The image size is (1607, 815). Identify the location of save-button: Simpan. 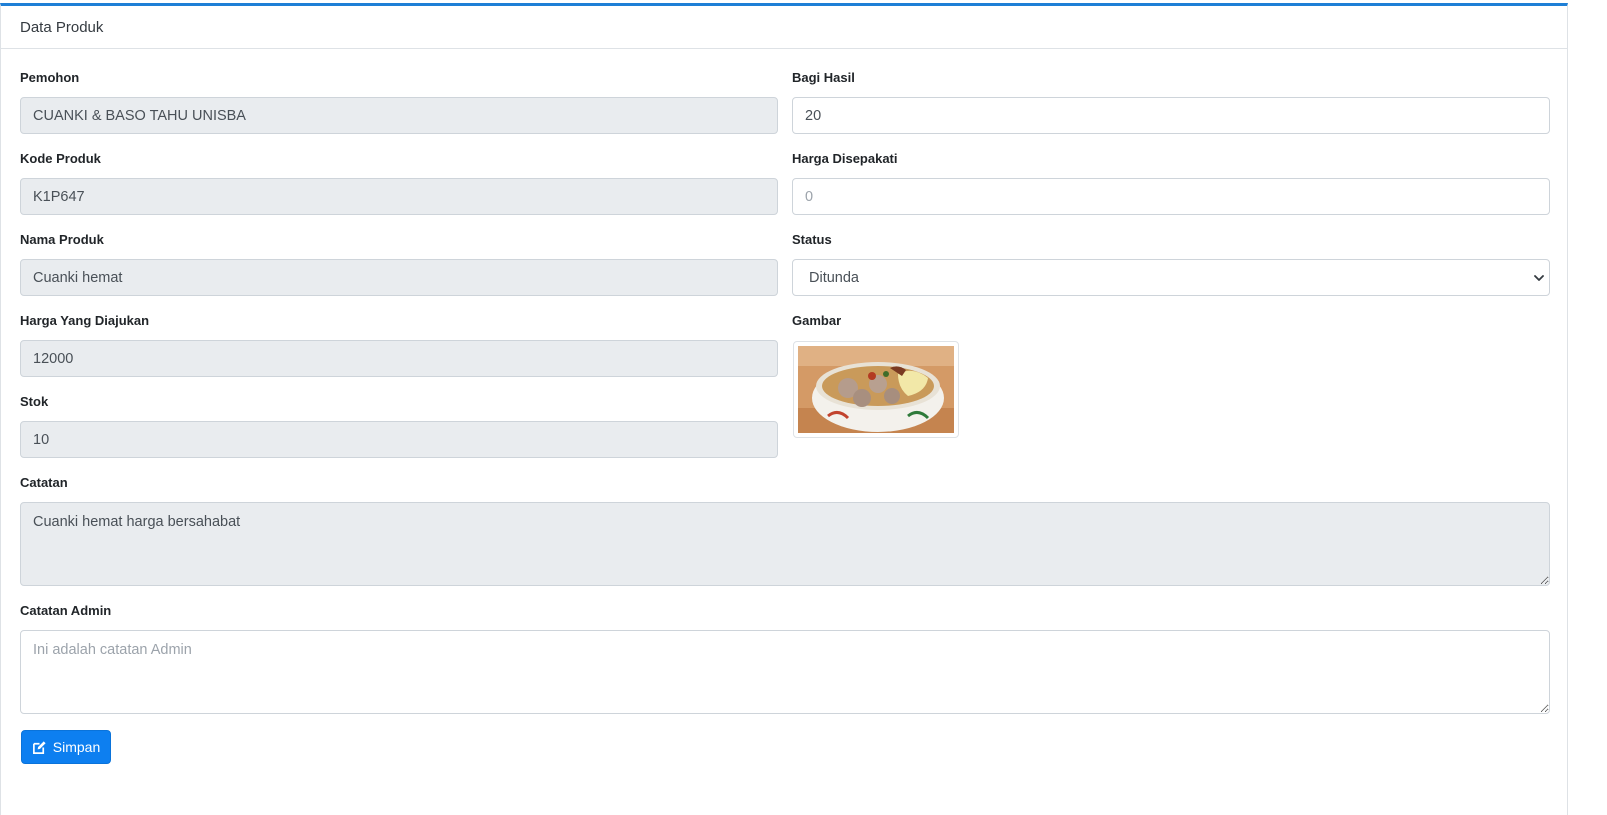
(66, 747).